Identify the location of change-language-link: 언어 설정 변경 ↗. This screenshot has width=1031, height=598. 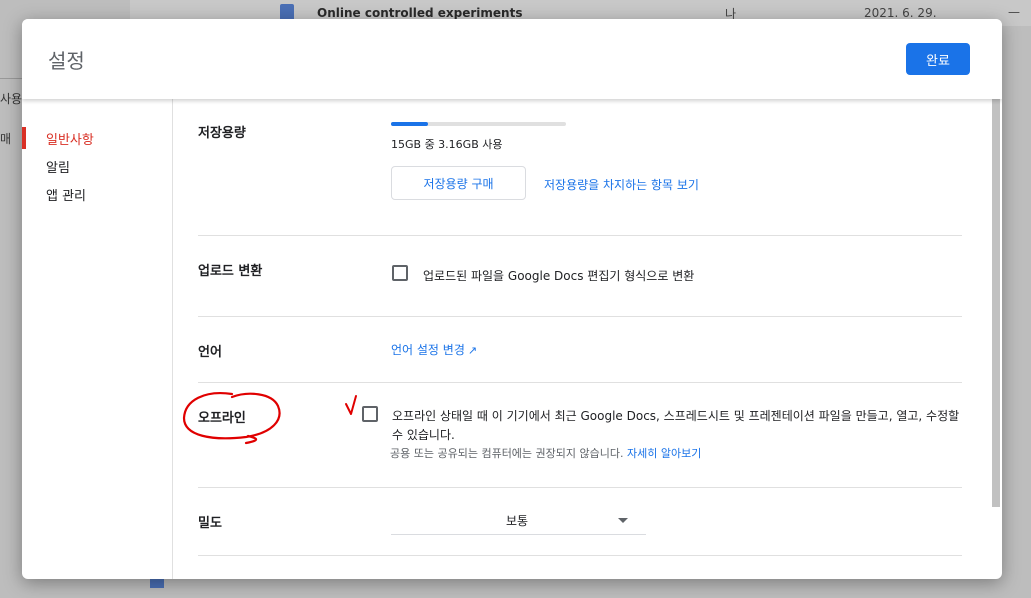
(434, 349).